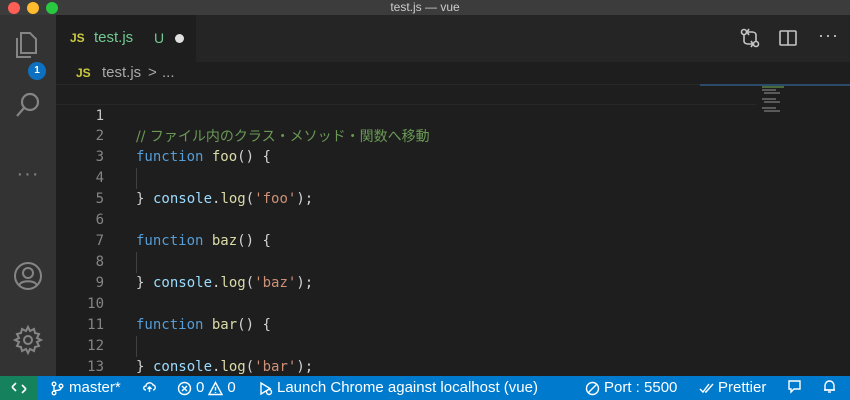  What do you see at coordinates (706, 388) in the screenshot?
I see `double-check-icon` at bounding box center [706, 388].